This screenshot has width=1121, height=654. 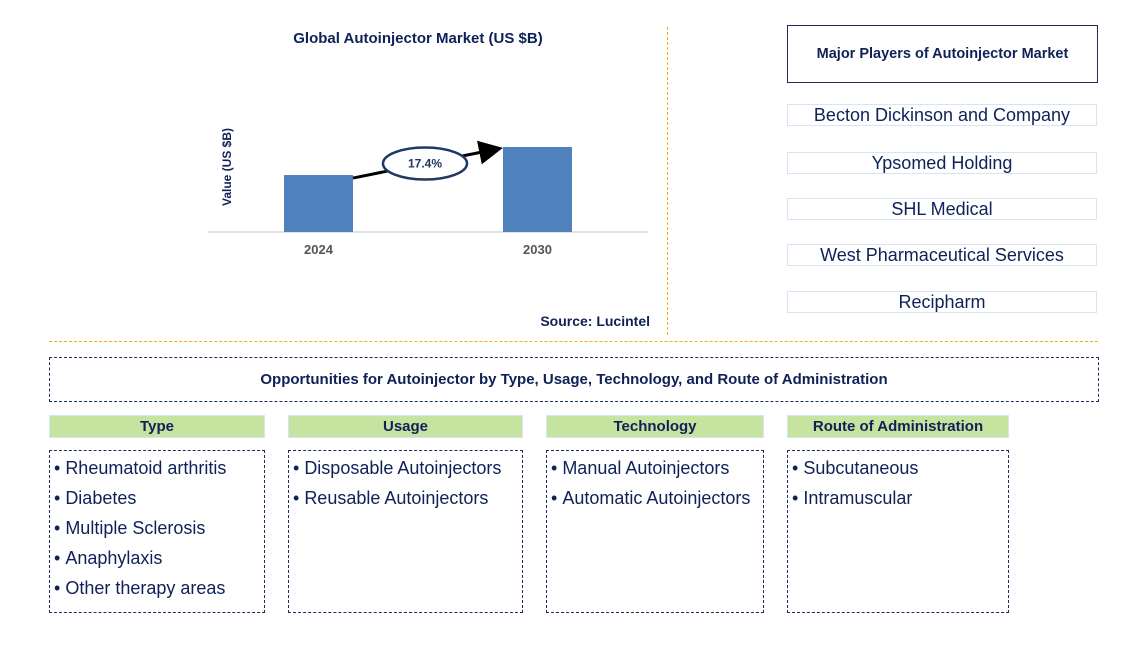 I want to click on list-item: Anaphylaxis, so click(x=159, y=558).